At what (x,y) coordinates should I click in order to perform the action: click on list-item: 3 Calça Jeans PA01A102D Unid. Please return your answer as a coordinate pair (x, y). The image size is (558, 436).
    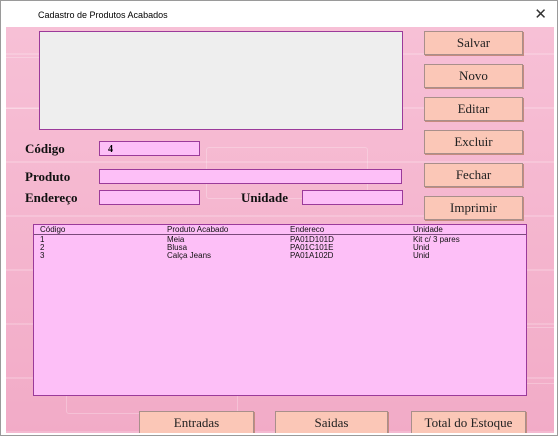
    Looking at the image, I should click on (280, 255).